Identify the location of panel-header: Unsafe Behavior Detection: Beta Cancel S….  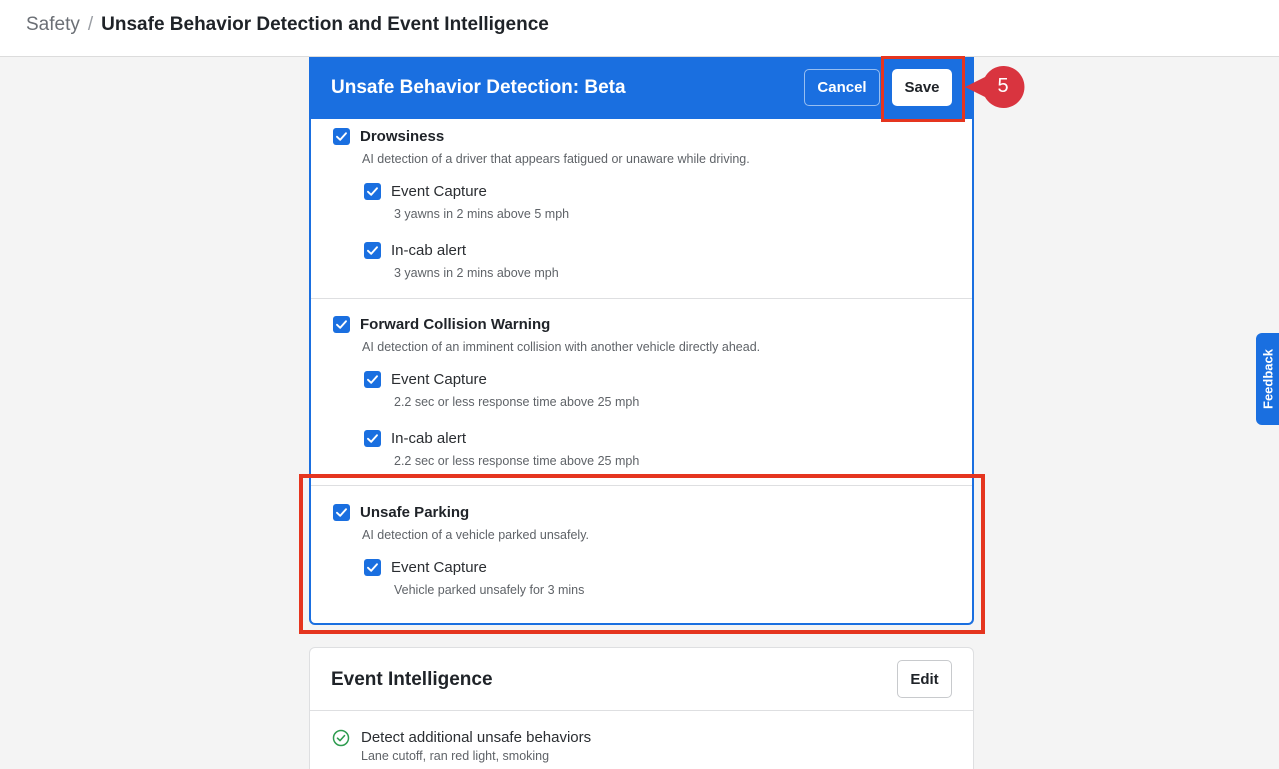
(641, 88).